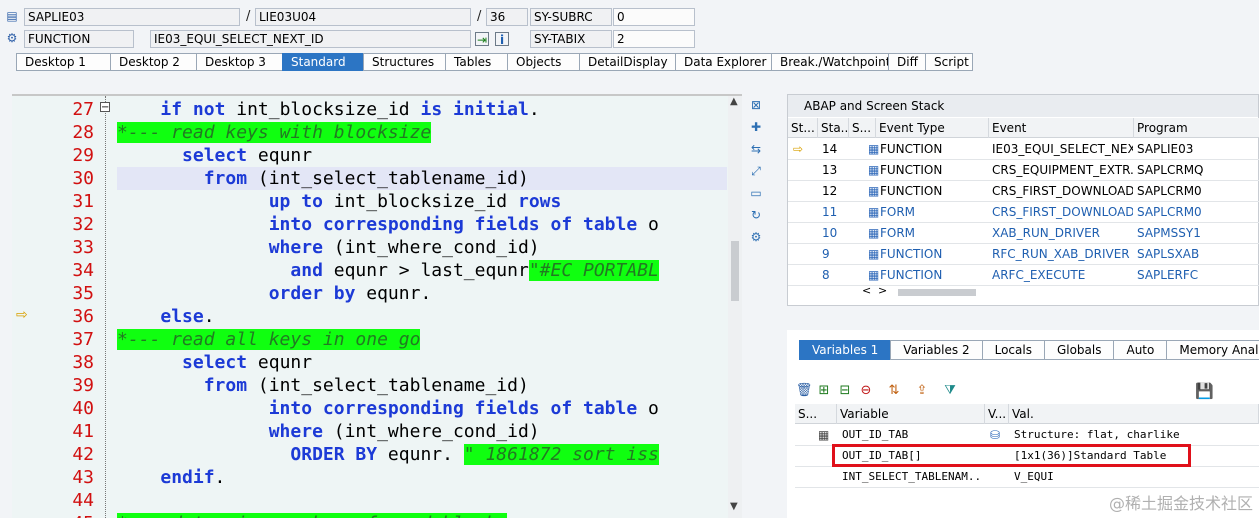  Describe the element at coordinates (654, 39) in the screenshot. I see `sy-tabix-value: 2` at that location.